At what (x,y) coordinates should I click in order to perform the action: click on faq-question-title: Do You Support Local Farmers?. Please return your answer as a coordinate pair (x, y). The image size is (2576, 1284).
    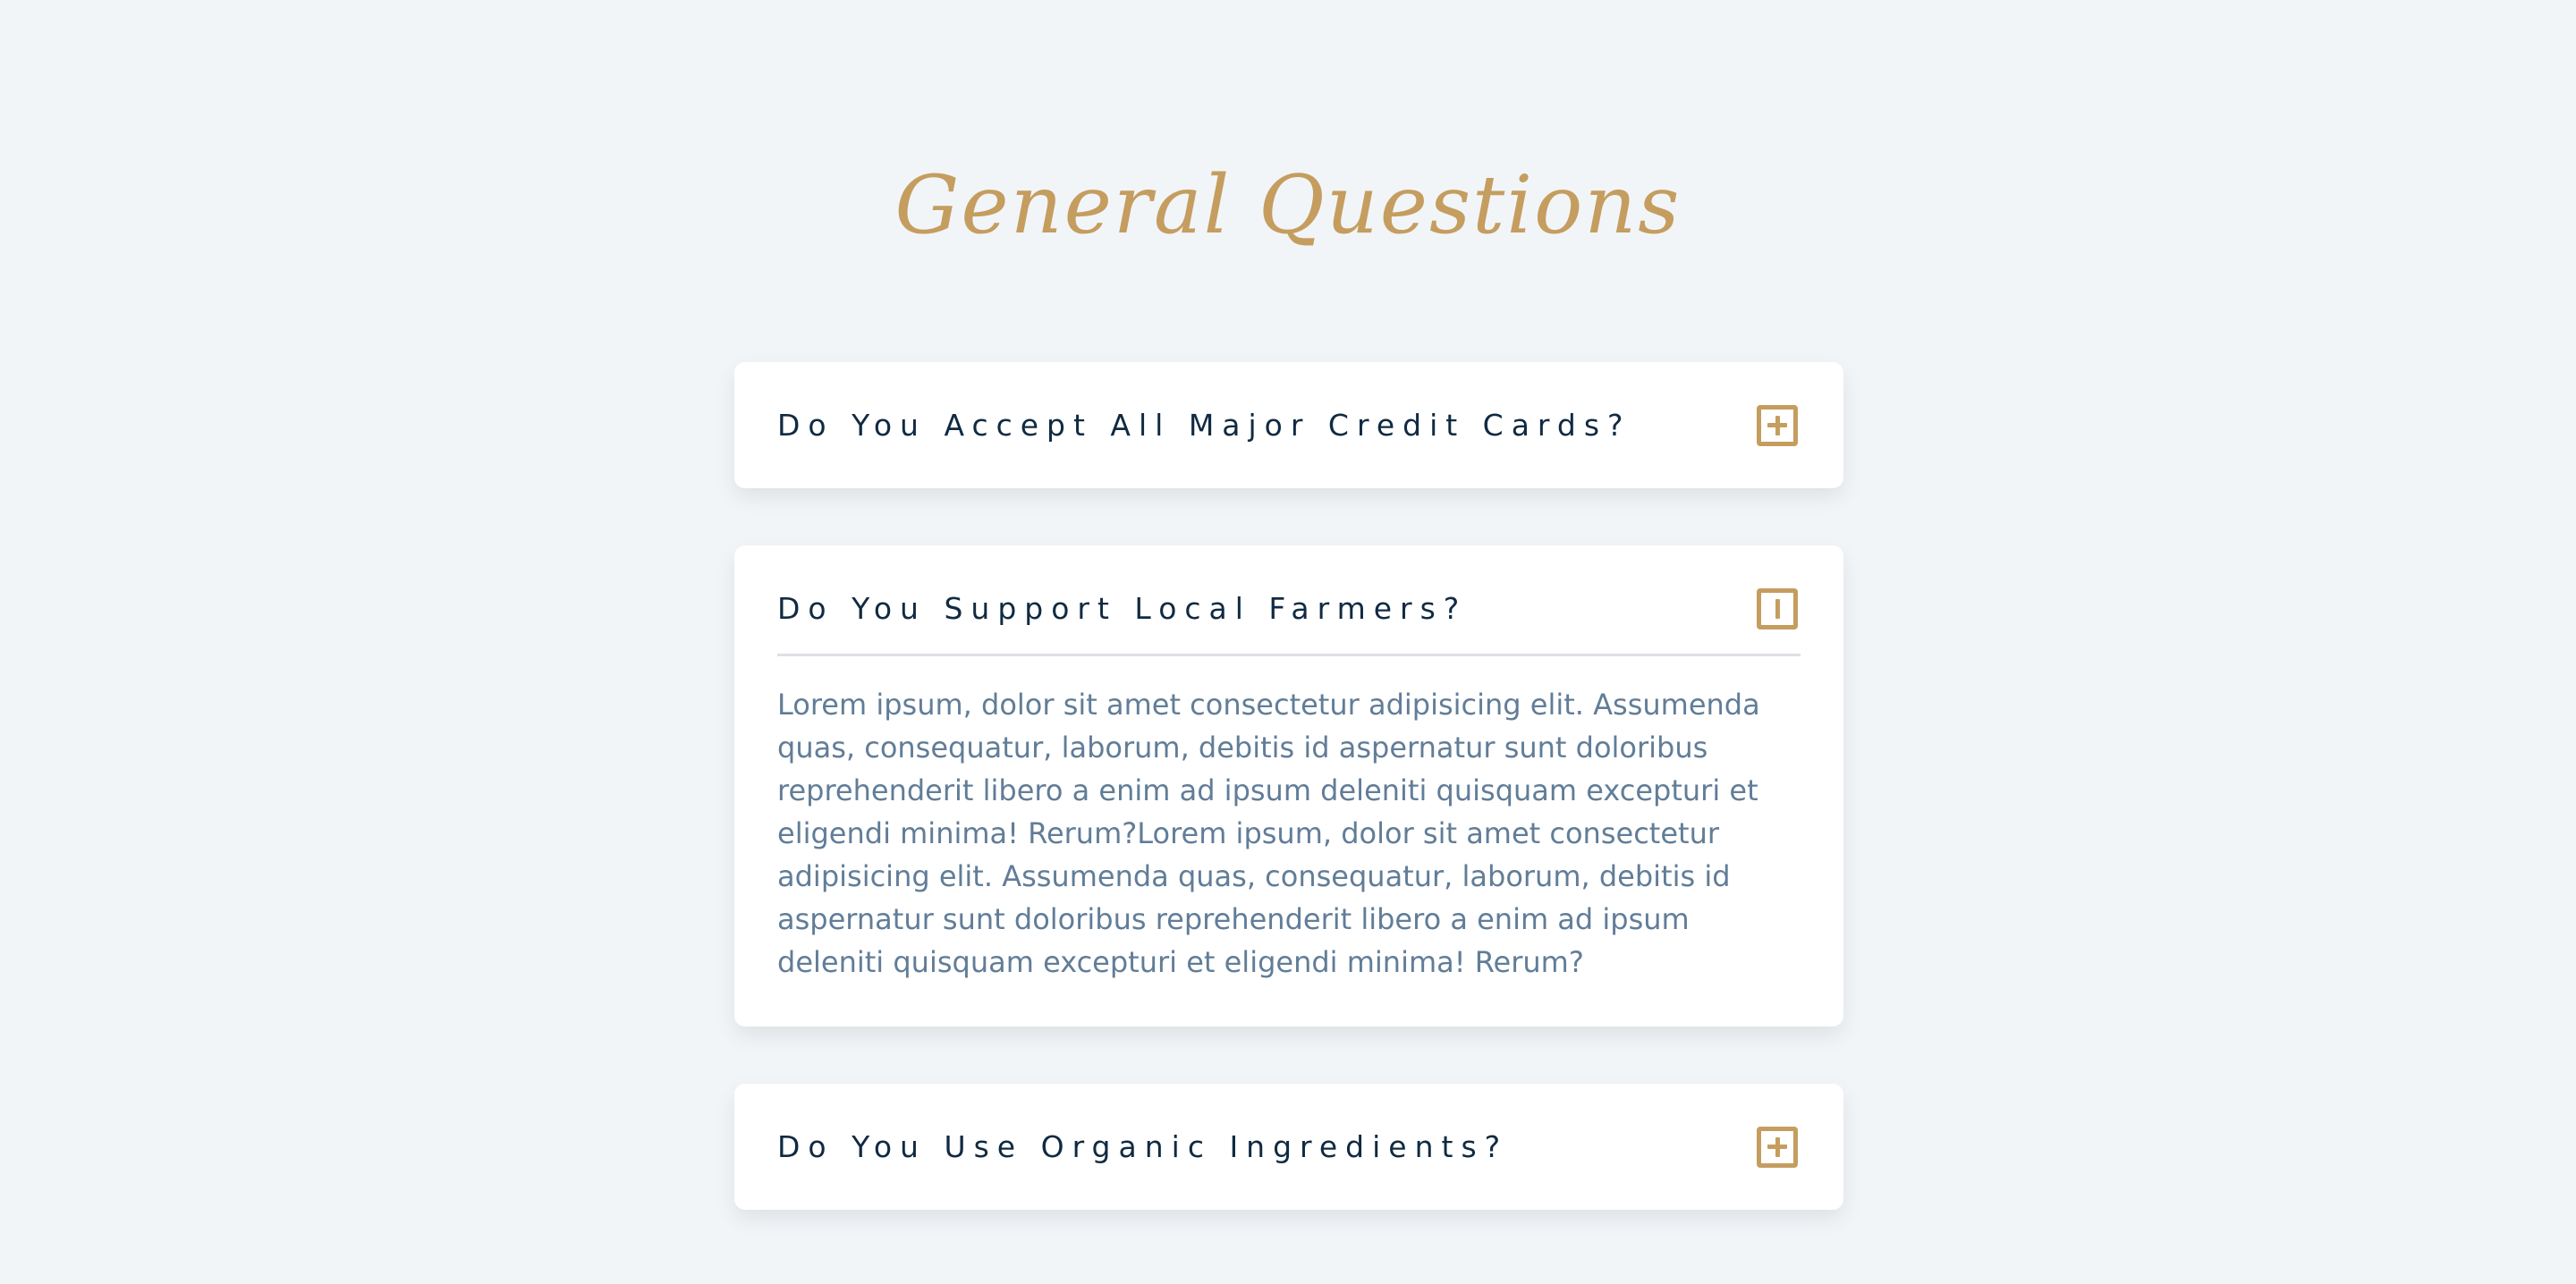
    Looking at the image, I should click on (1122, 609).